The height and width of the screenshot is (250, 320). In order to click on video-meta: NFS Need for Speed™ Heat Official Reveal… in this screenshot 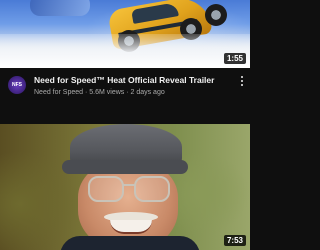, I will do `click(125, 88)`.